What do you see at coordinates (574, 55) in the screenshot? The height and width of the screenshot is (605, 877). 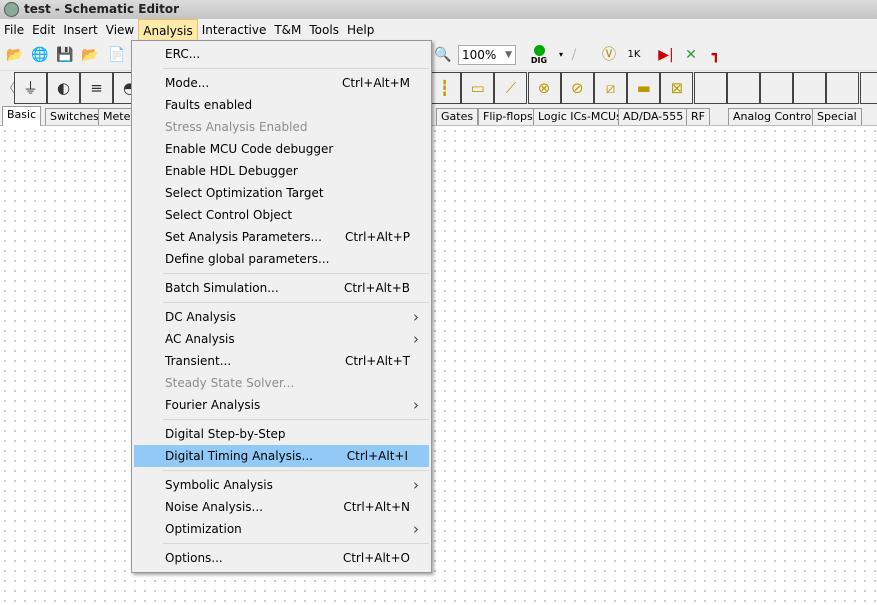 I see `probe-icon: /` at bounding box center [574, 55].